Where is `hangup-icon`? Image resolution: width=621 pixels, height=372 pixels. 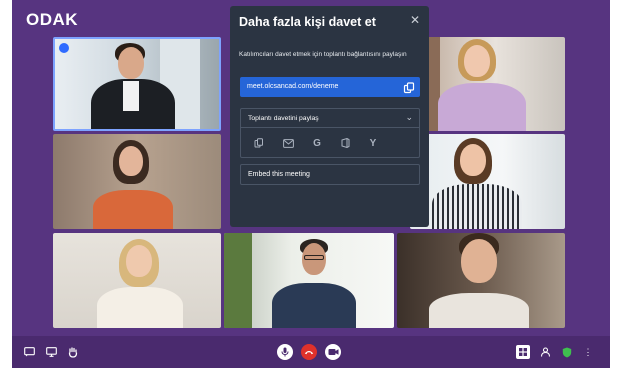 hangup-icon is located at coordinates (309, 352).